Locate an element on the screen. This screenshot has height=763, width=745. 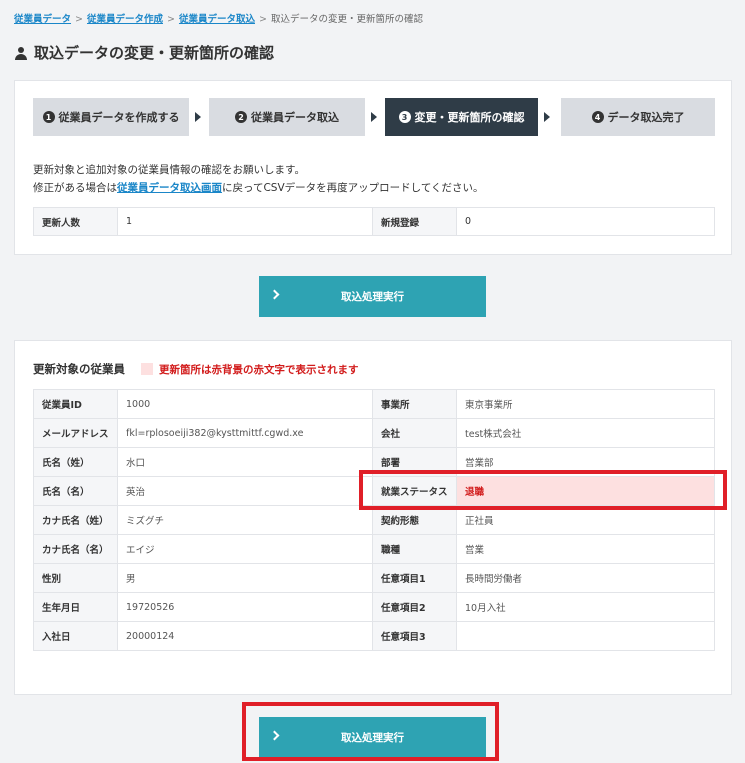
chevron-right-icon is located at coordinates (274, 294).